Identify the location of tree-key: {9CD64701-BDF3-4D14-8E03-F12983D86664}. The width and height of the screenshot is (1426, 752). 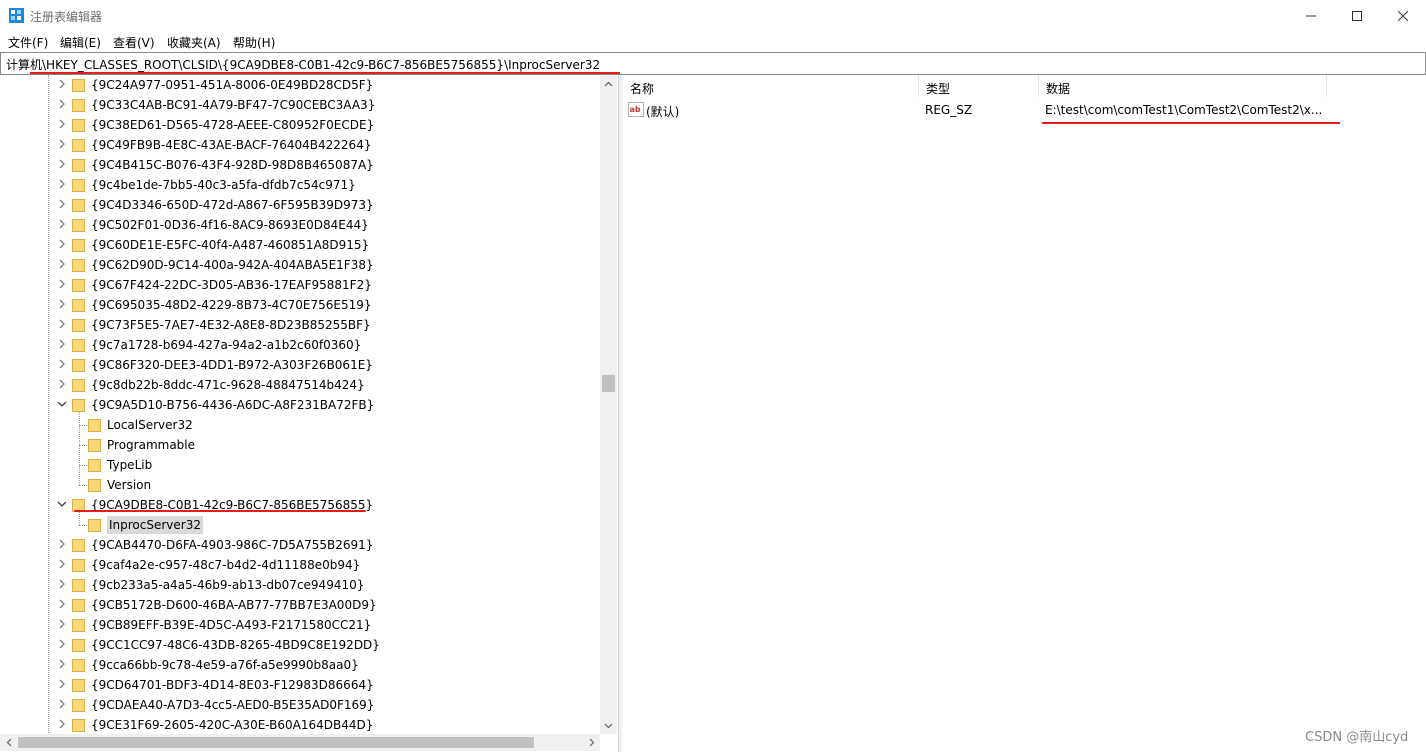
(300, 685).